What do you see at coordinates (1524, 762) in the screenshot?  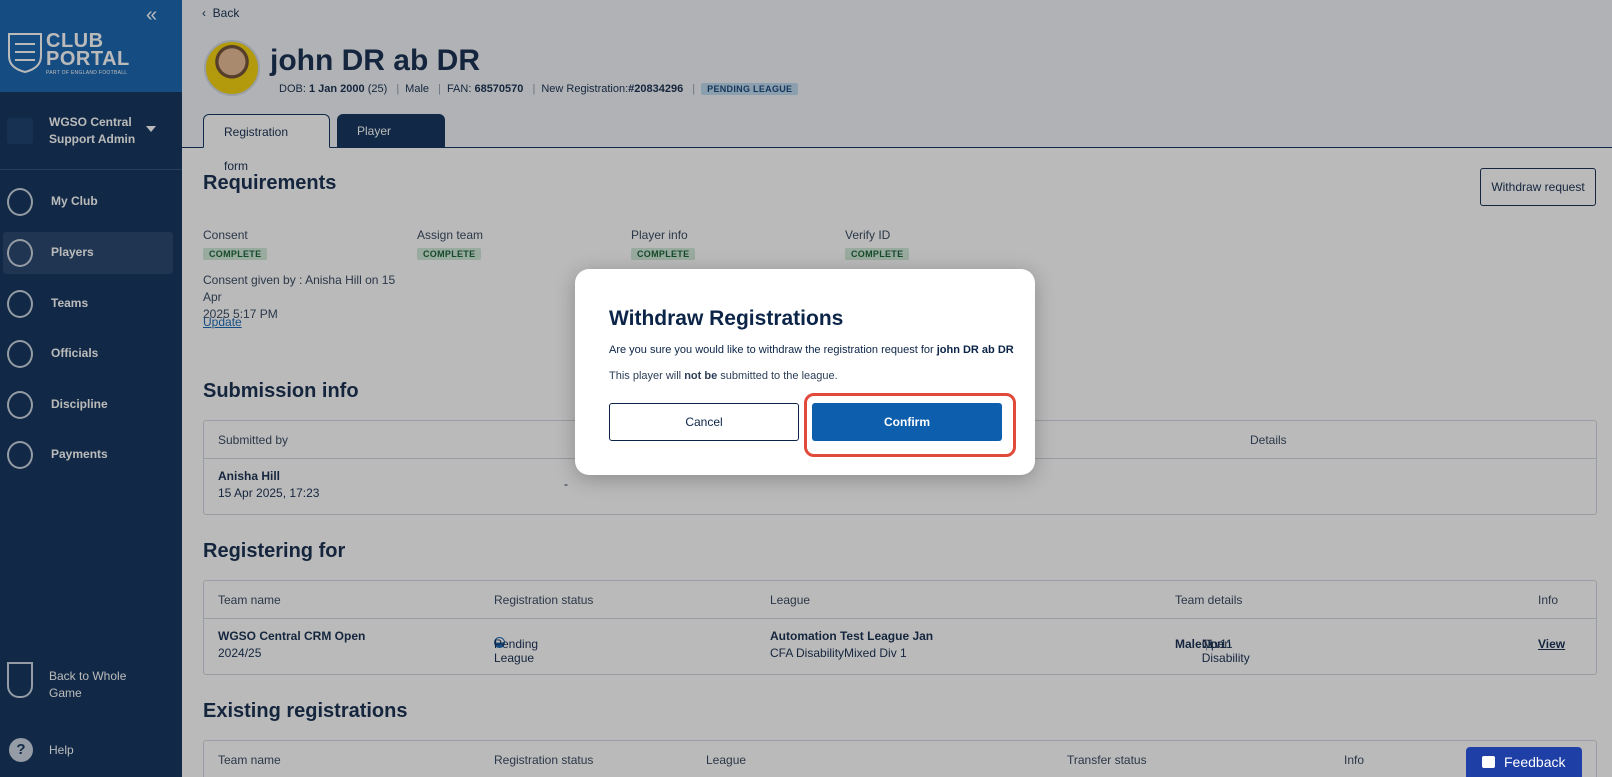 I see `feedback-button: Feedback` at bounding box center [1524, 762].